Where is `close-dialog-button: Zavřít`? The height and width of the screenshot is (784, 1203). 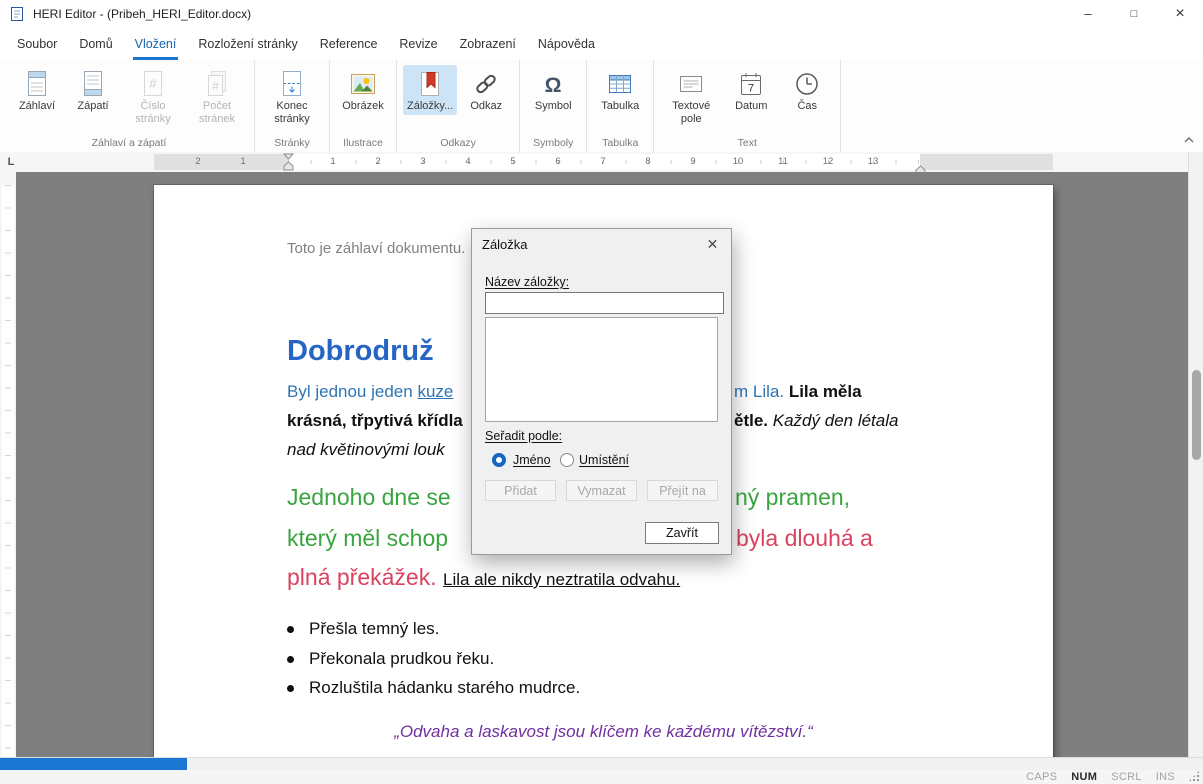 close-dialog-button: Zavřít is located at coordinates (682, 533).